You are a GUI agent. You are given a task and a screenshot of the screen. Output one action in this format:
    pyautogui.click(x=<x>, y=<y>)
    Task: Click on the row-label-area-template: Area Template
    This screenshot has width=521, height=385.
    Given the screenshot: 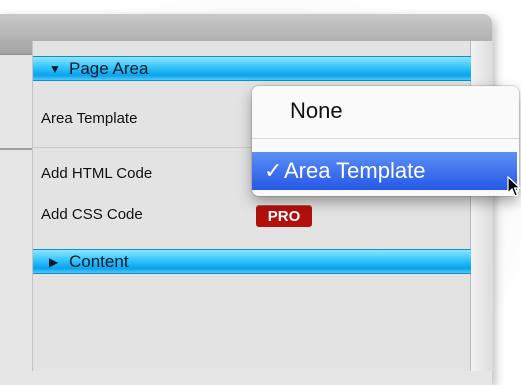 What is the action you would take?
    pyautogui.click(x=89, y=118)
    